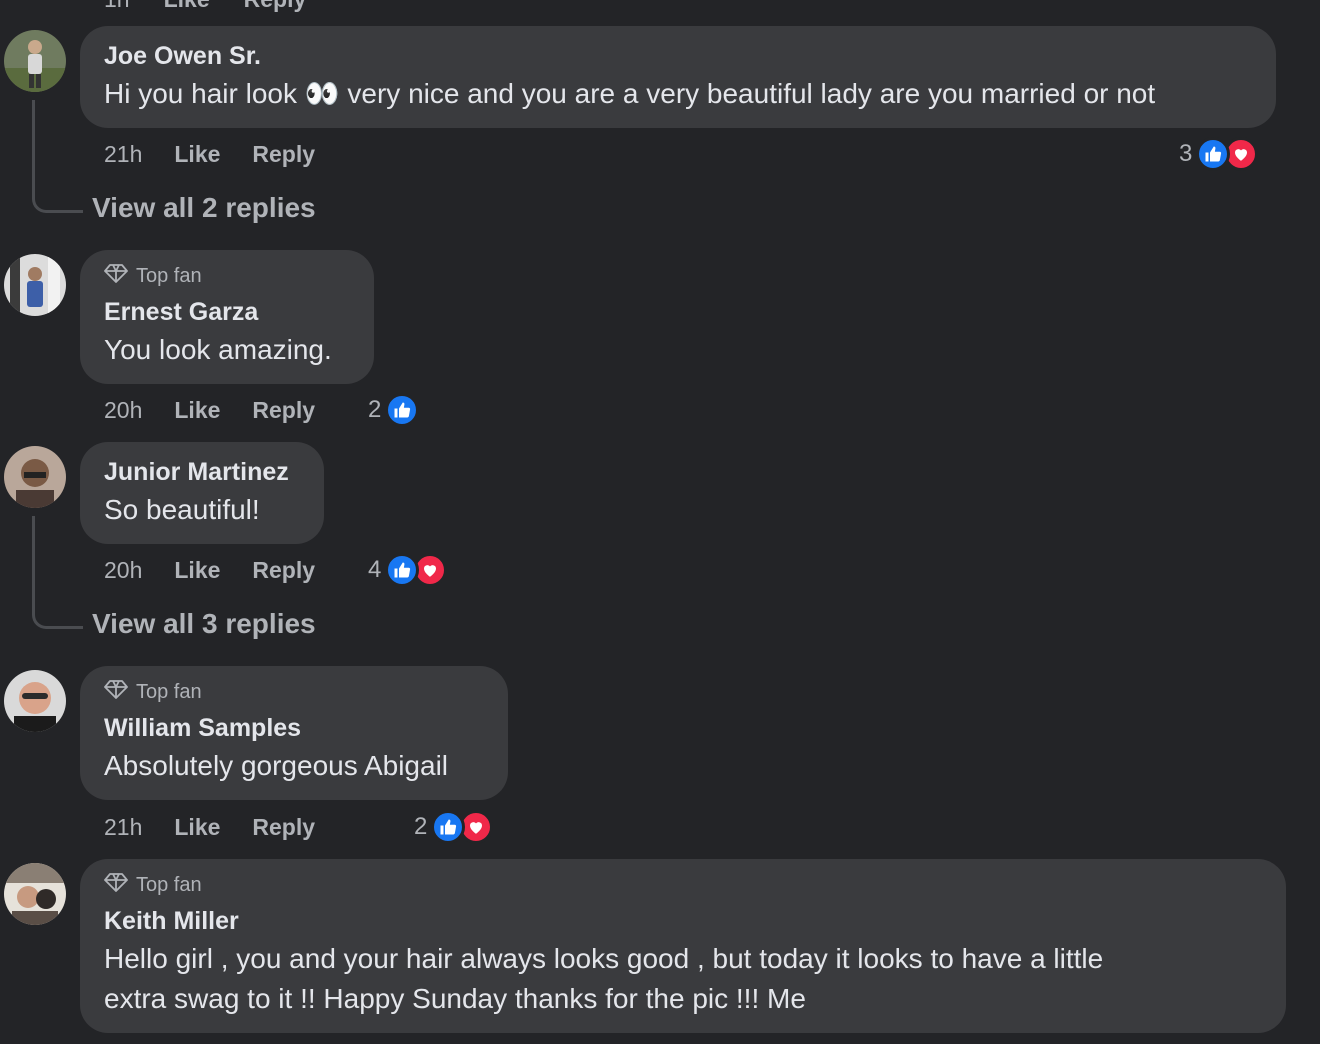 The image size is (1320, 1044). I want to click on comment-bubble: Top fan Ernest Garza You look amazing., so click(227, 317).